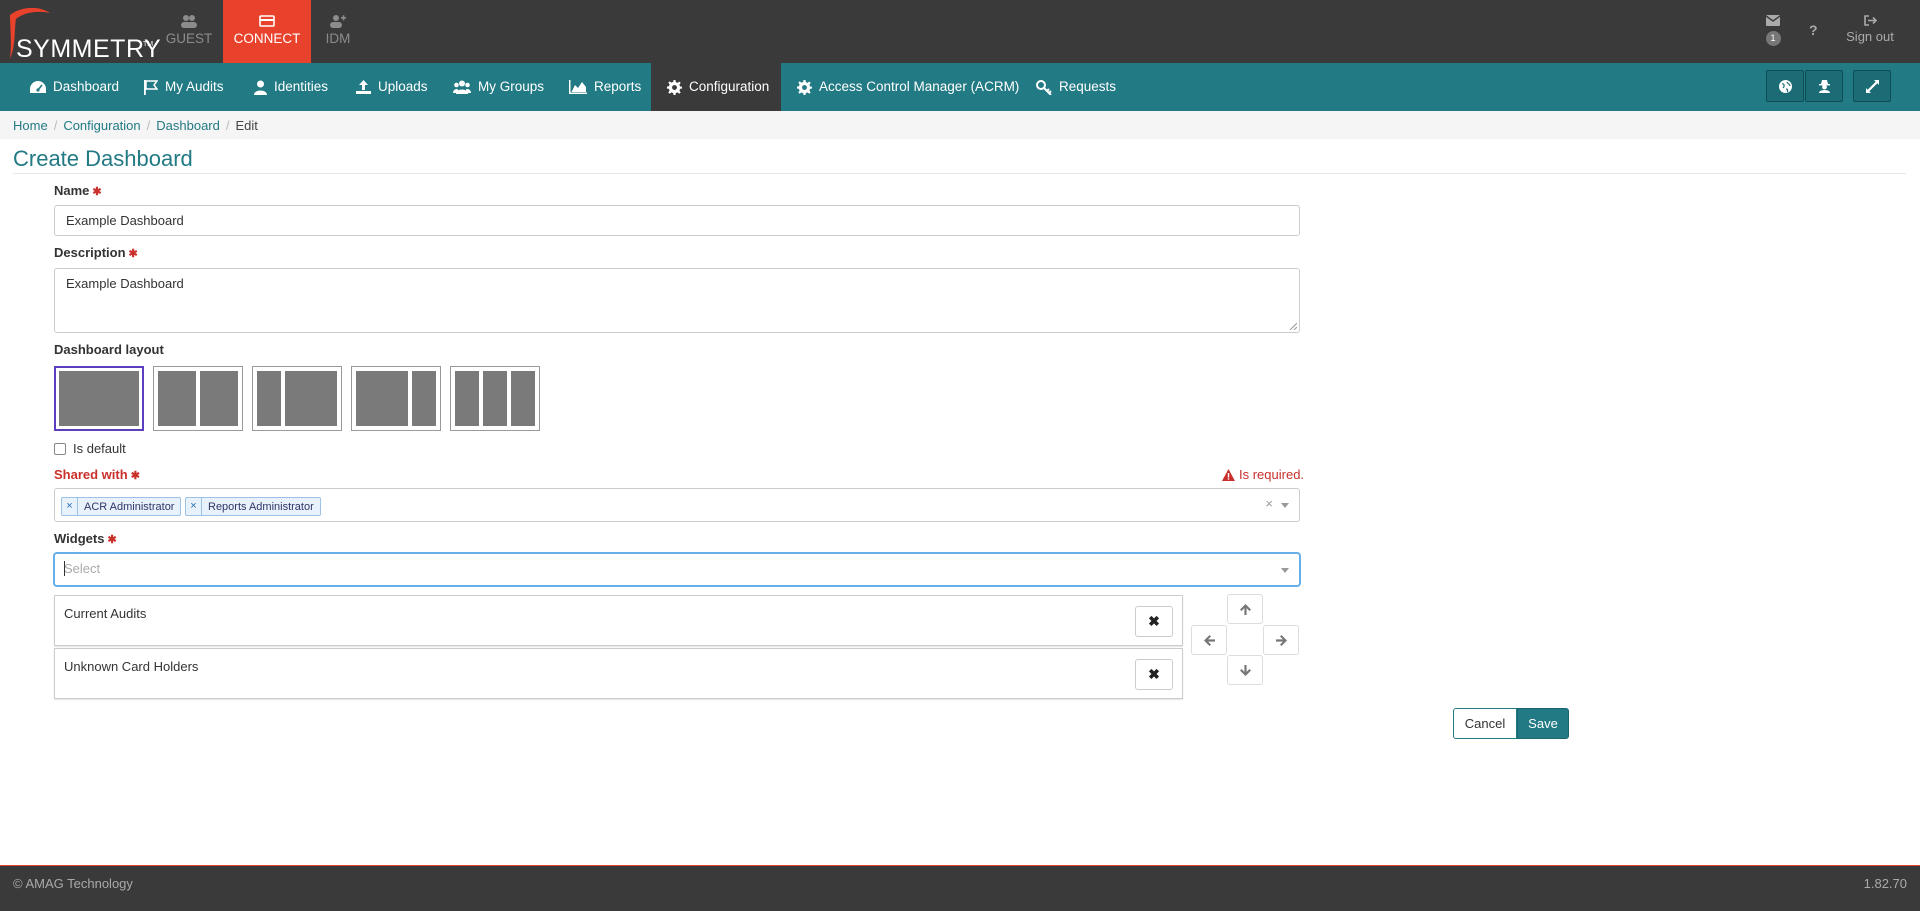 The image size is (1920, 911). I want to click on symmetry-logo: SYMMETRY TM, so click(83, 34).